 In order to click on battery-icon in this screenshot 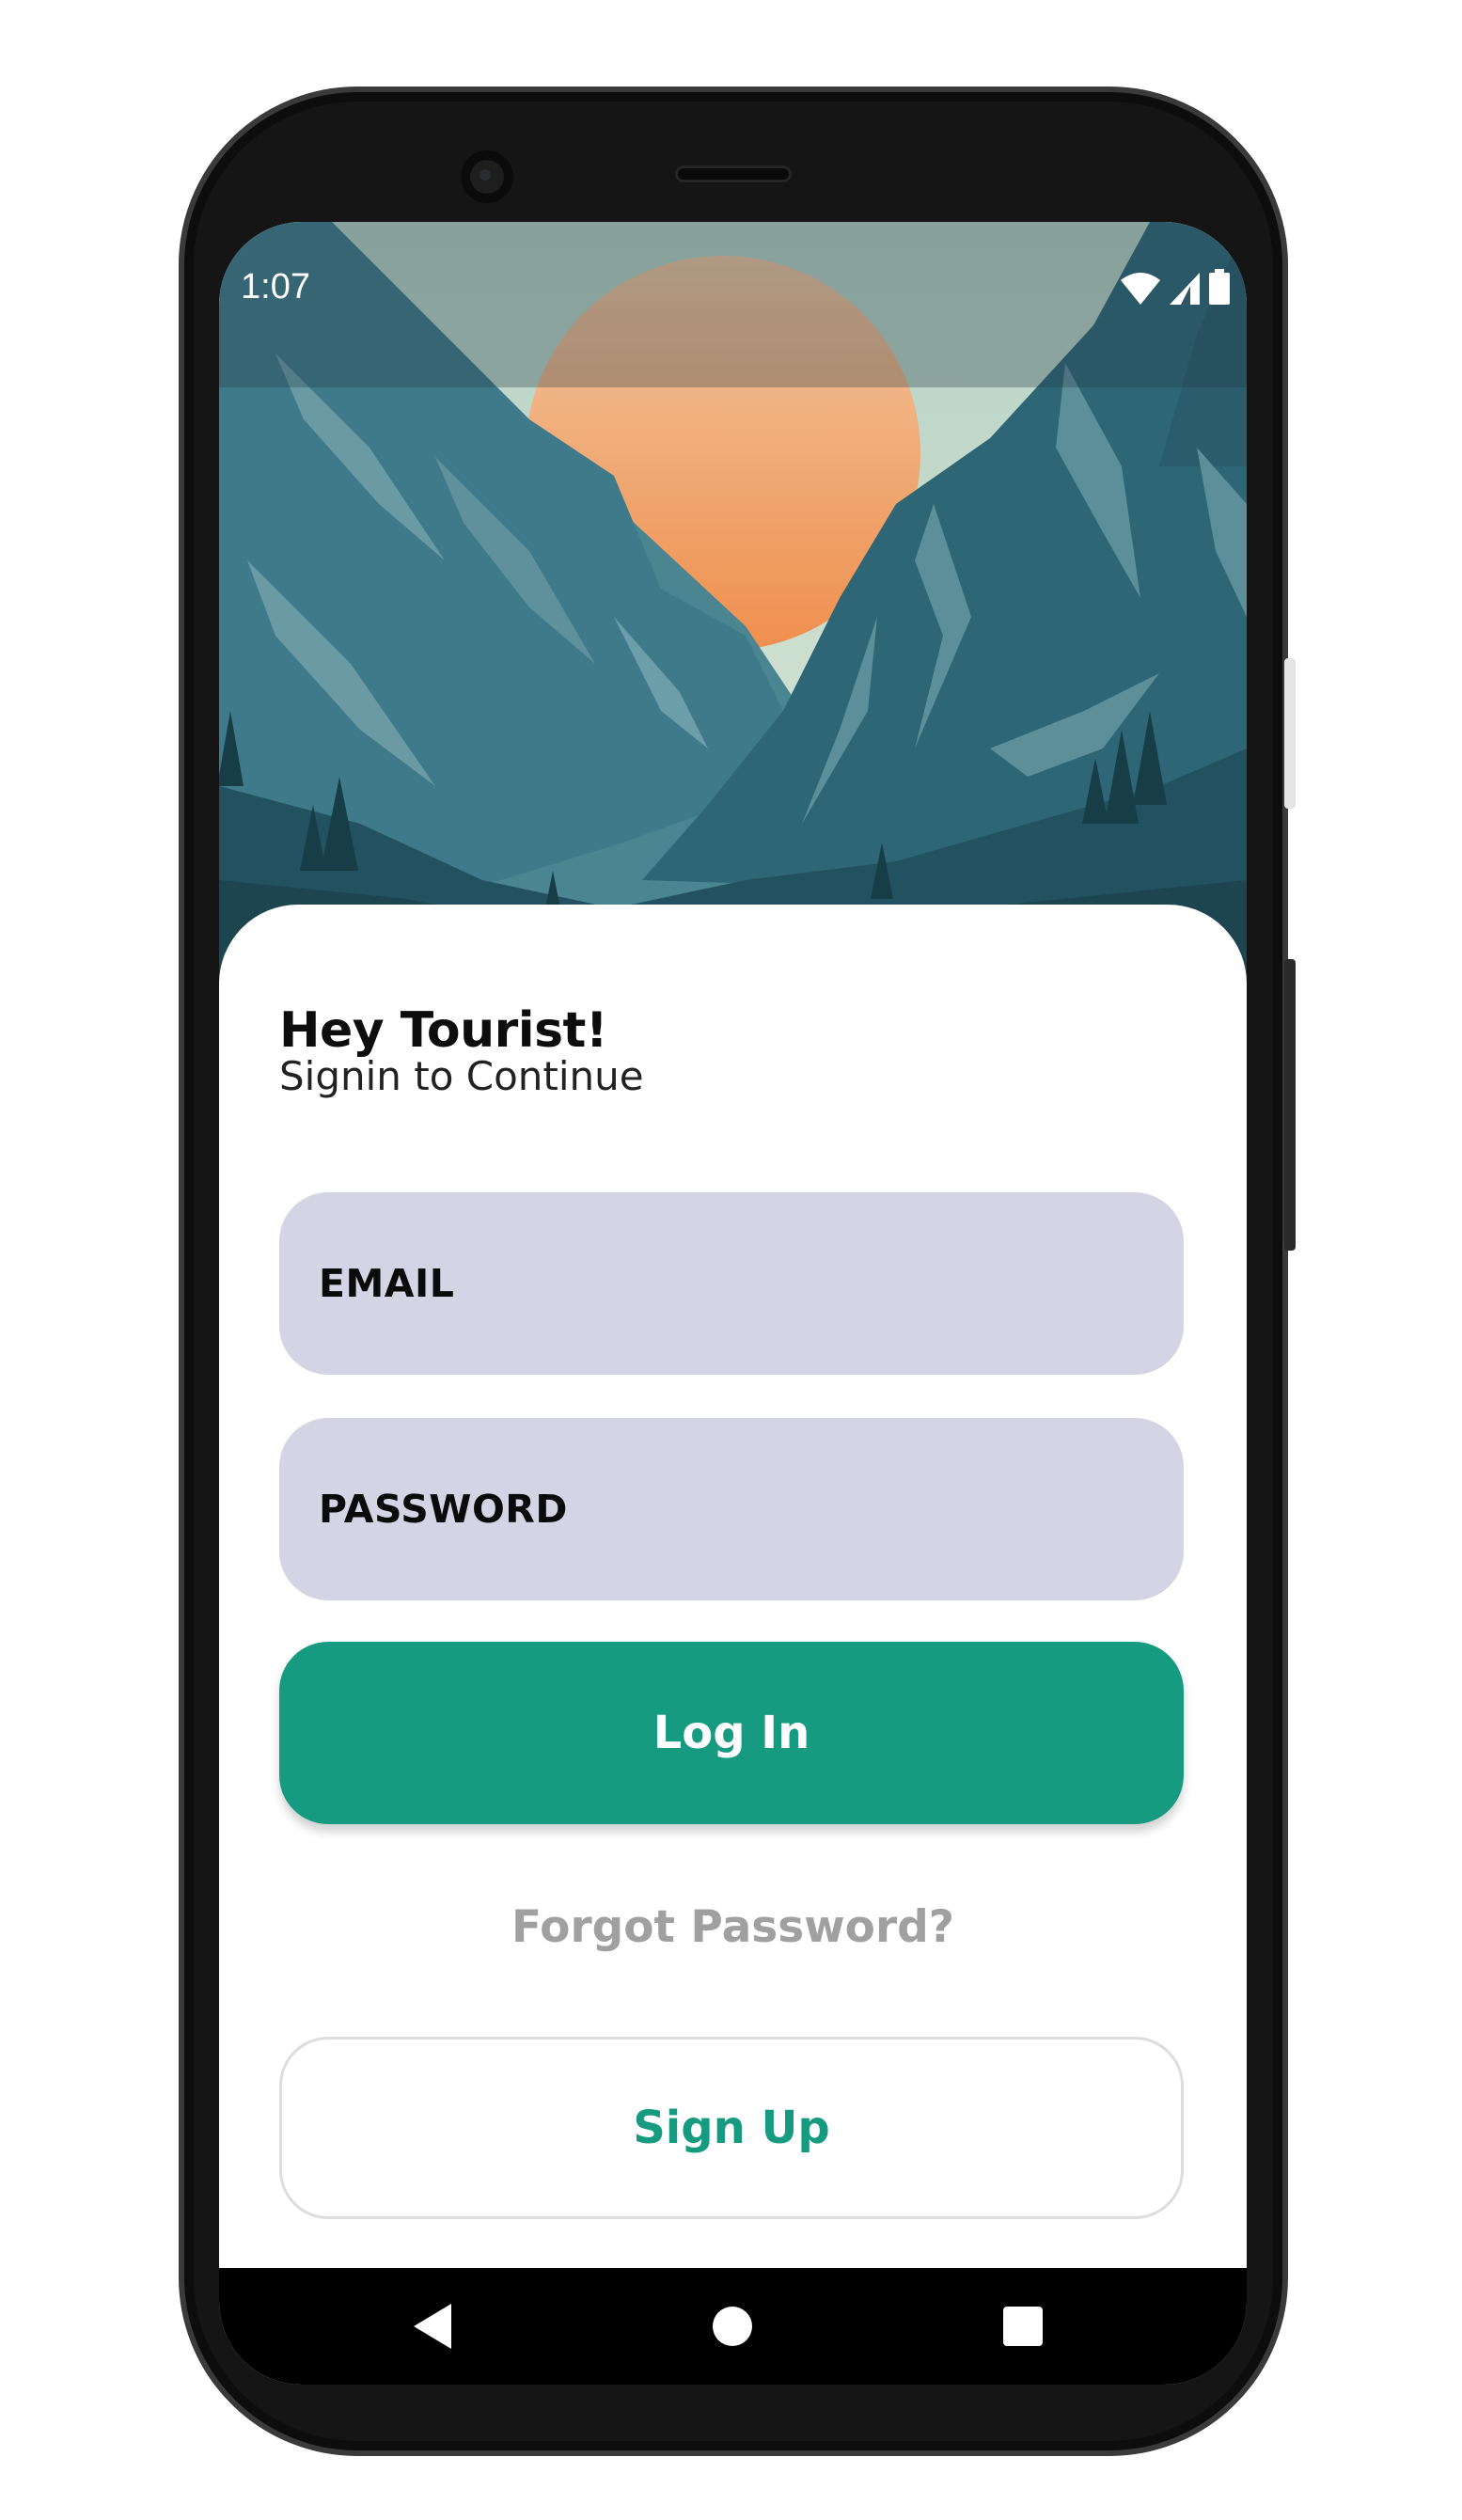, I will do `click(1219, 288)`.